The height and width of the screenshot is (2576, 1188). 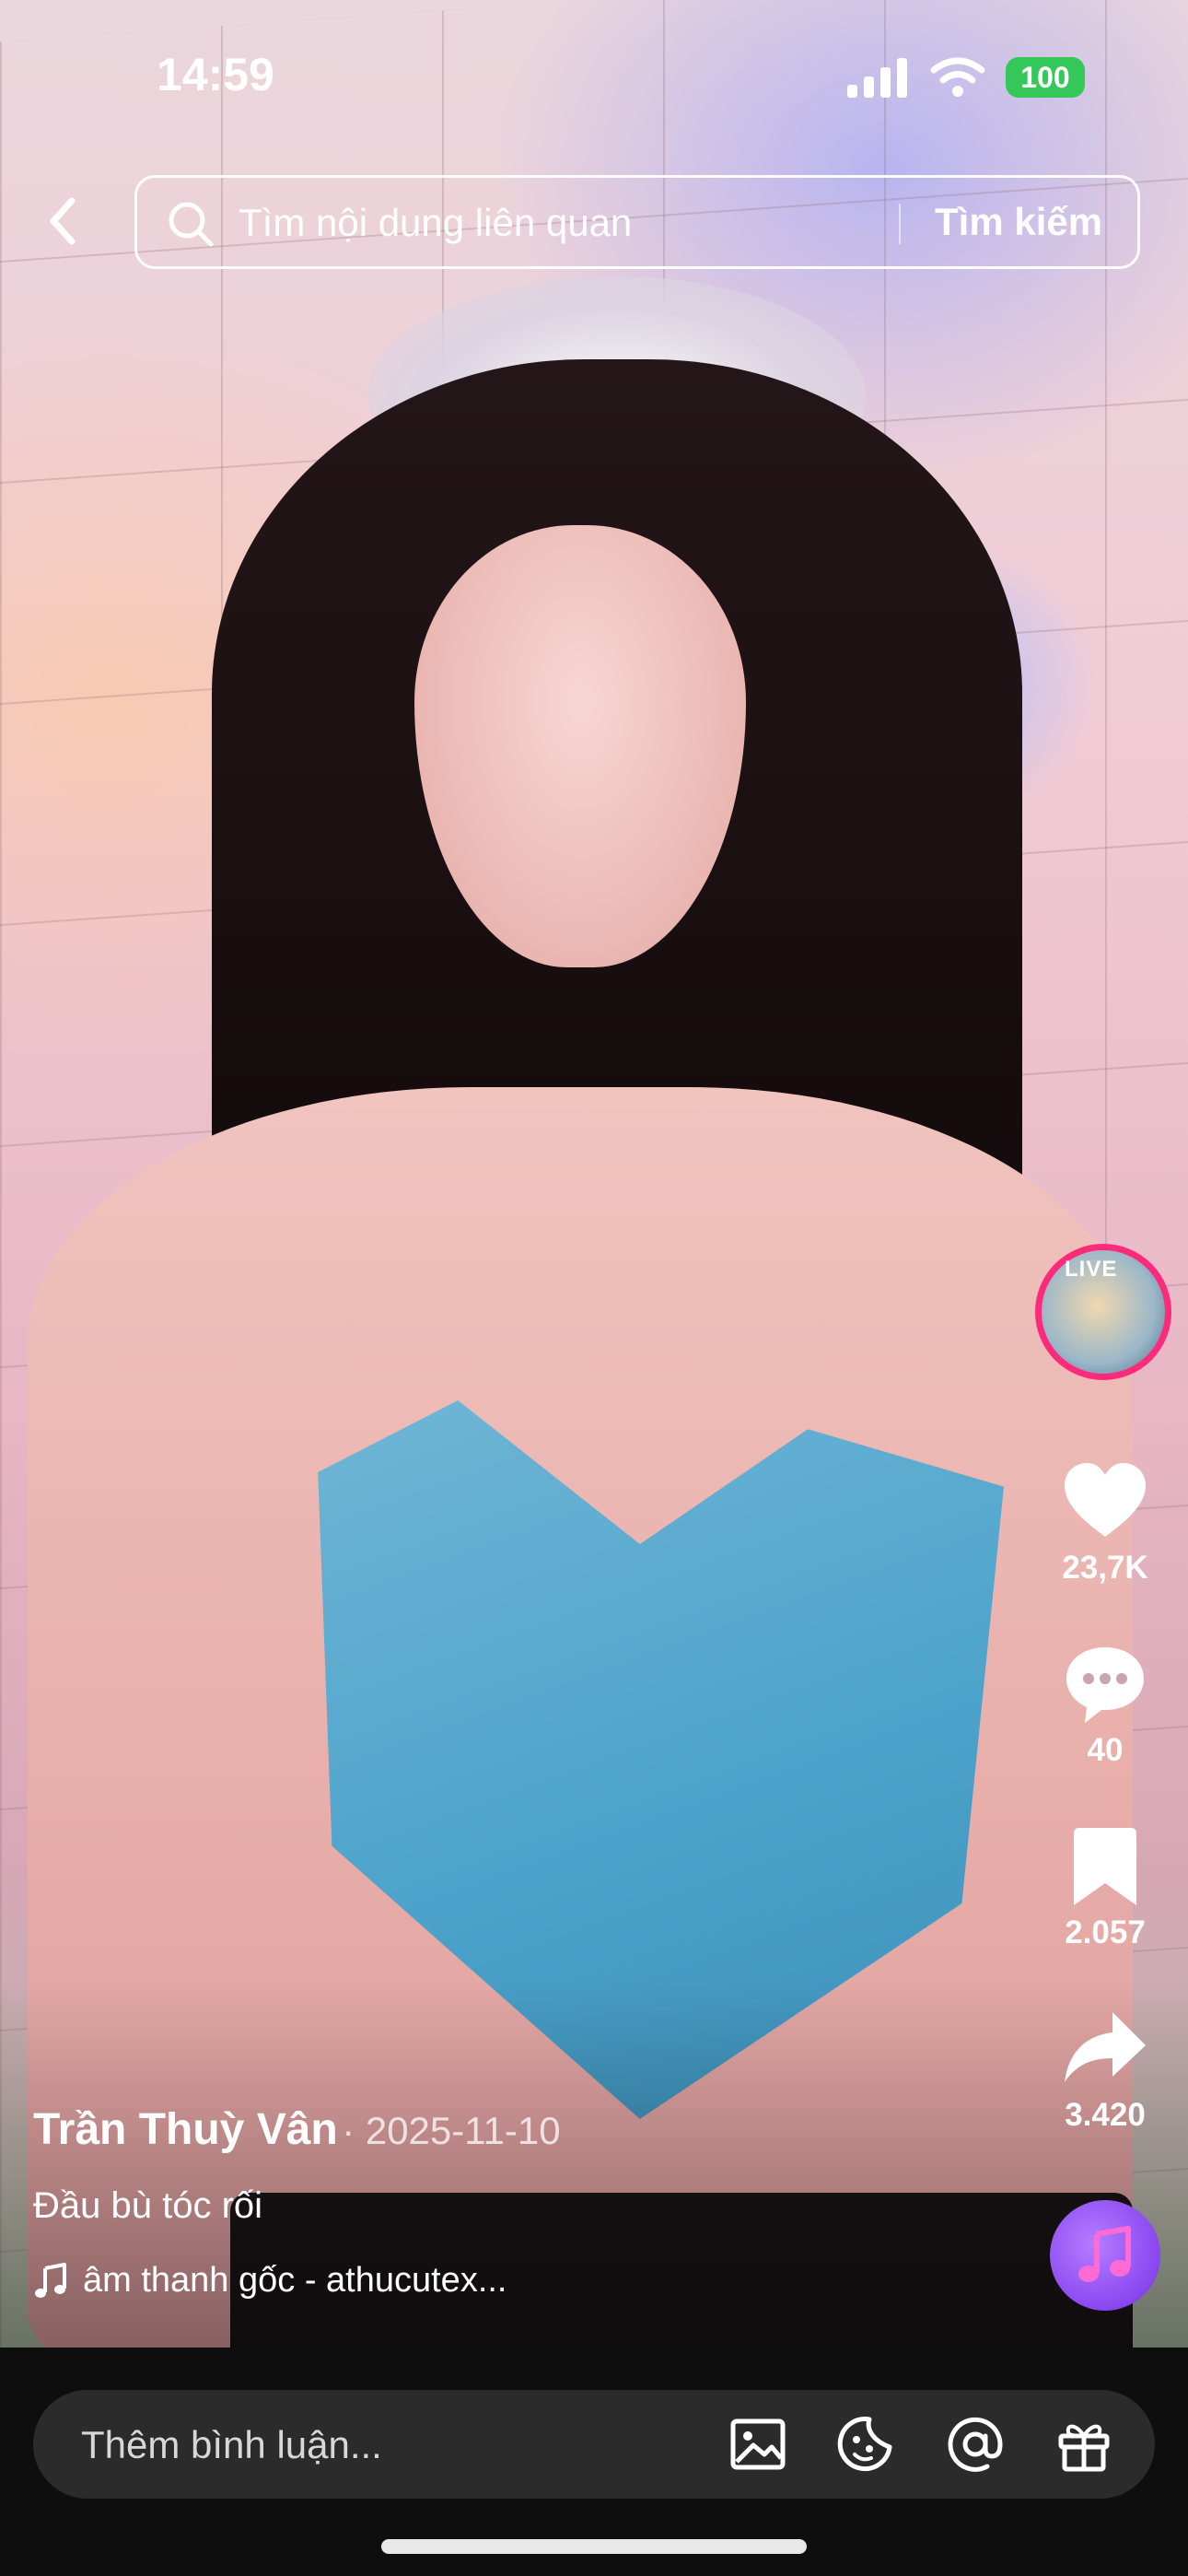 I want to click on back-button, so click(x=64, y=221).